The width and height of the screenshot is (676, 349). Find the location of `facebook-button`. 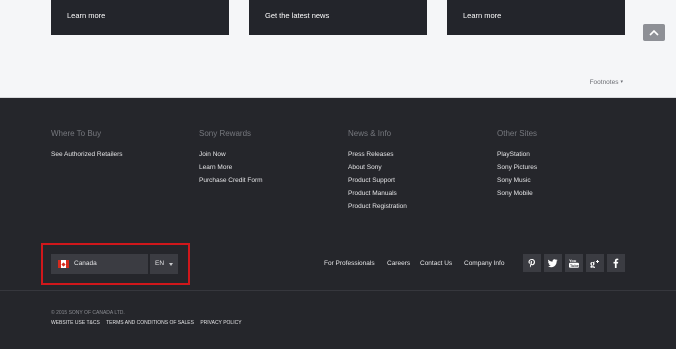

facebook-button is located at coordinates (616, 263).